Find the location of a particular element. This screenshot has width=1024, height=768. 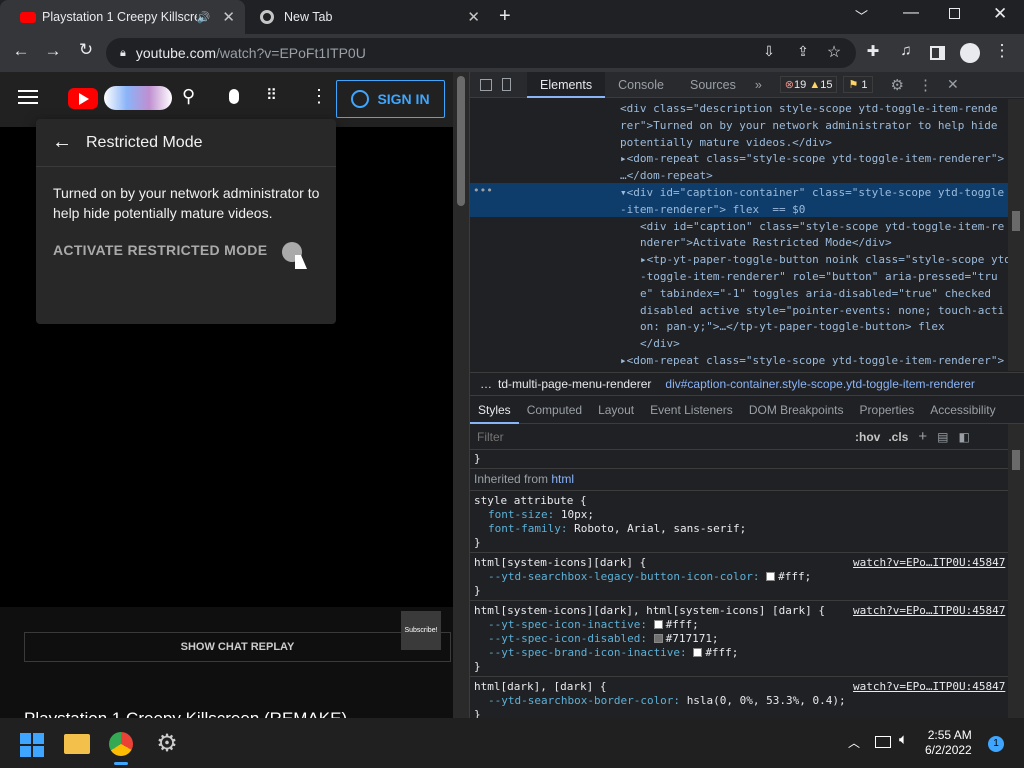

doodle-icon is located at coordinates (138, 98).